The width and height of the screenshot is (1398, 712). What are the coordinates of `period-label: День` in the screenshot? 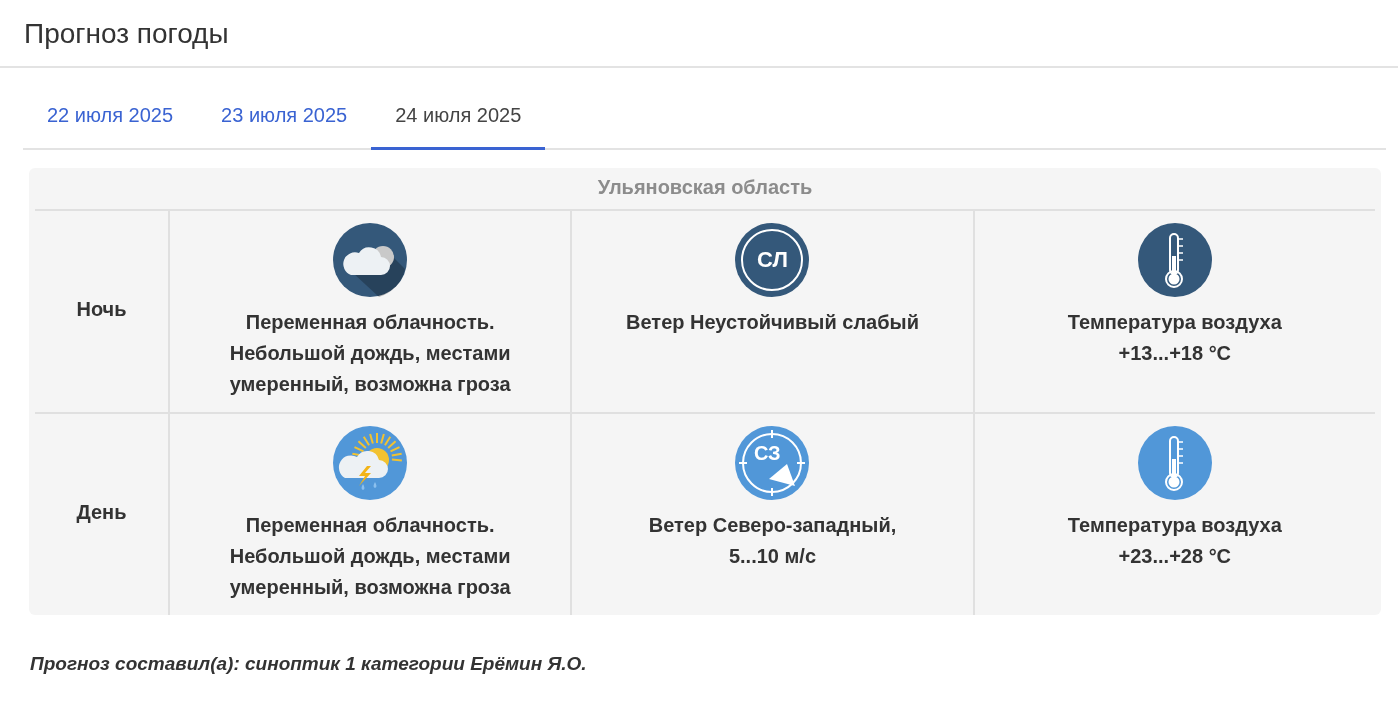 It's located at (101, 512).